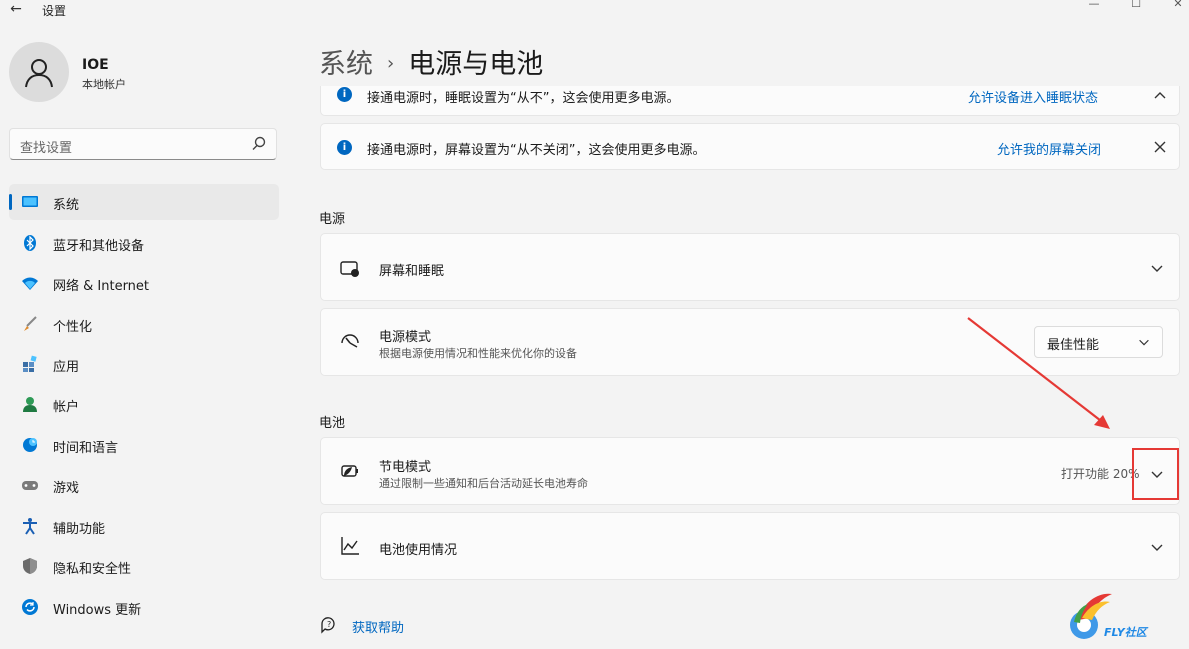 The height and width of the screenshot is (649, 1189). I want to click on maximize-button: ☐, so click(1136, 5).